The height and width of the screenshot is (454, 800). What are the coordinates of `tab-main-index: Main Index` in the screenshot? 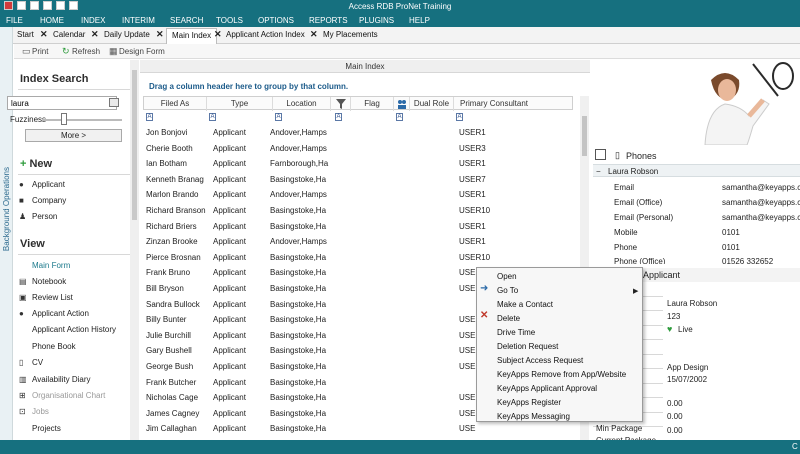 It's located at (192, 36).